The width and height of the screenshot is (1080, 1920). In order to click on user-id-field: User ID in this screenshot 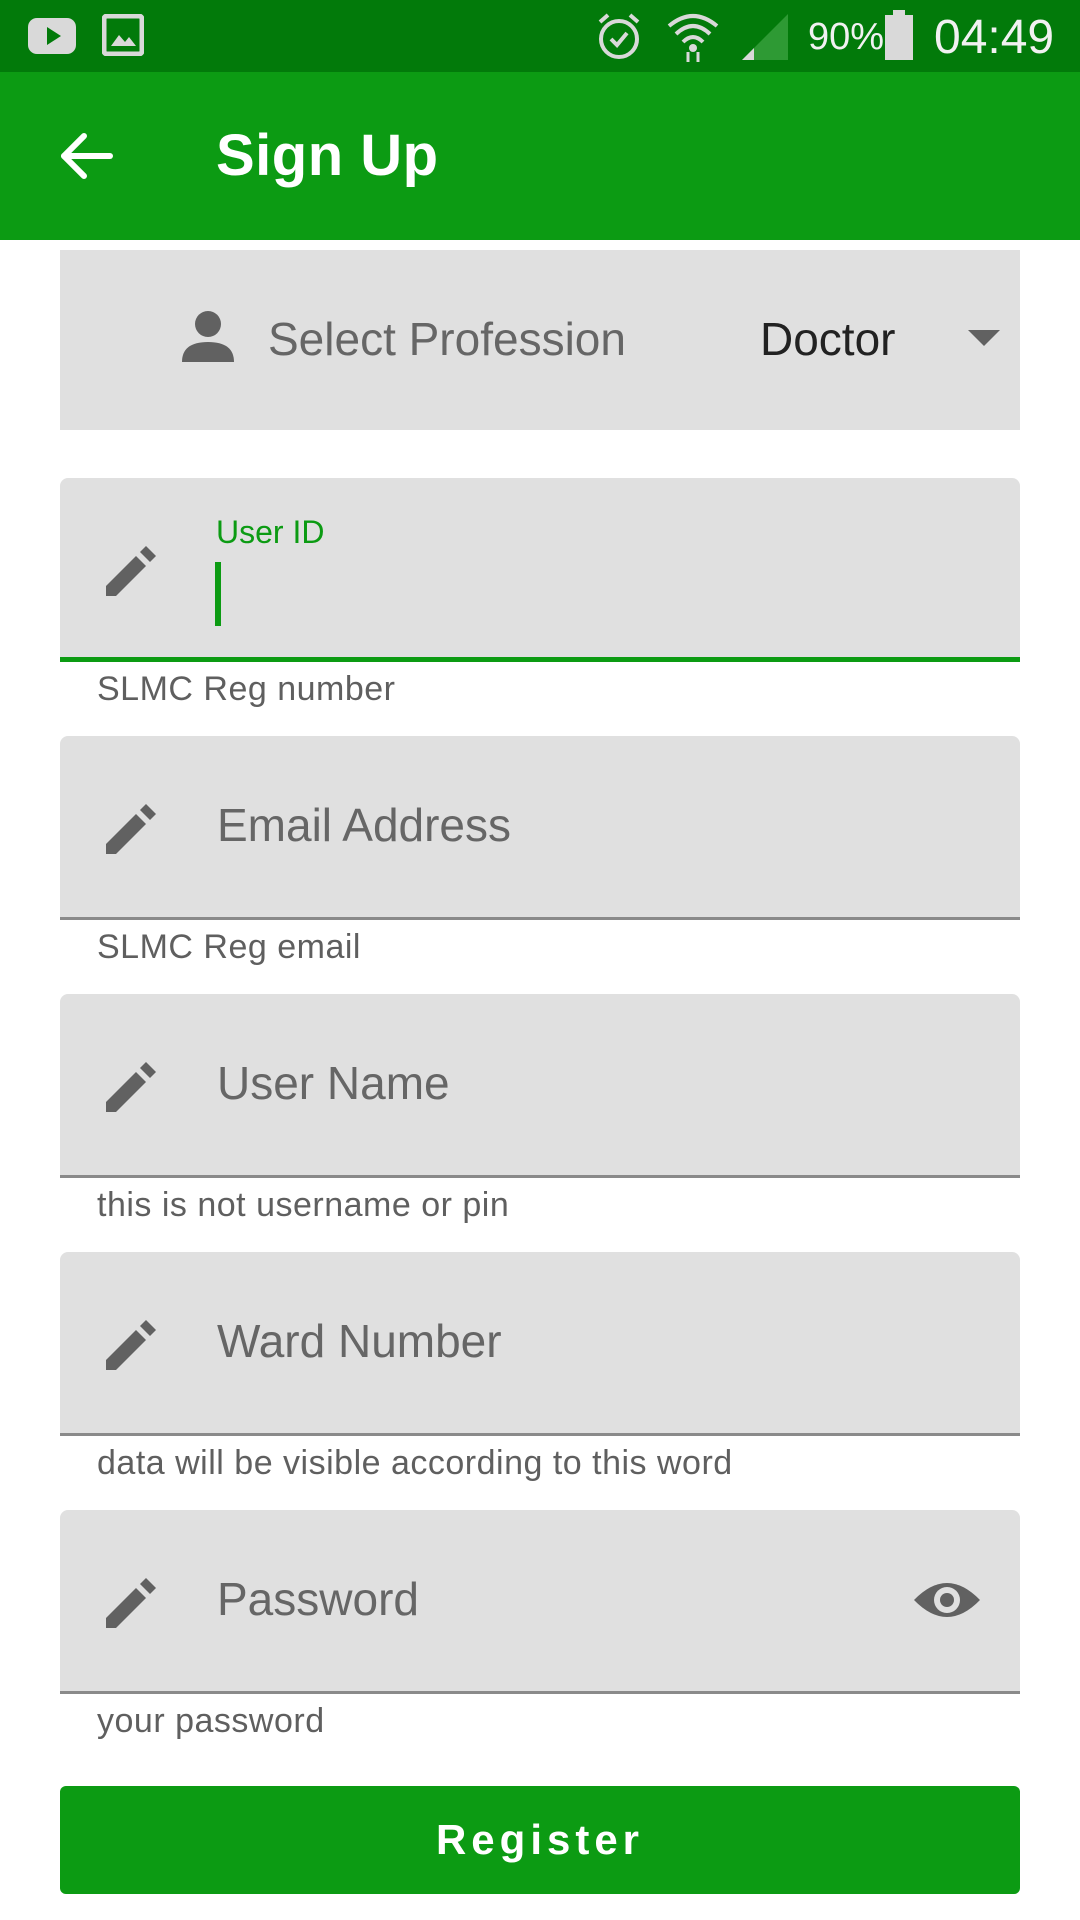, I will do `click(540, 570)`.